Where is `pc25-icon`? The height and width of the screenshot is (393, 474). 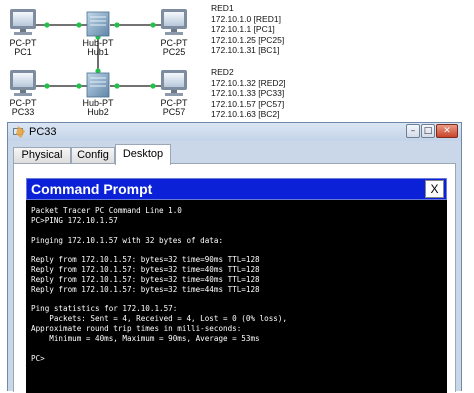 pc25-icon is located at coordinates (174, 22).